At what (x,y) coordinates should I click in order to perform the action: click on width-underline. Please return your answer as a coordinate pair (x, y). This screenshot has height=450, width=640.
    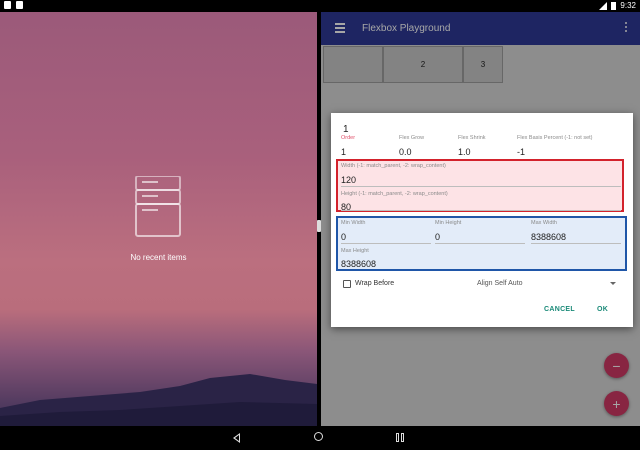
    Looking at the image, I should click on (481, 186).